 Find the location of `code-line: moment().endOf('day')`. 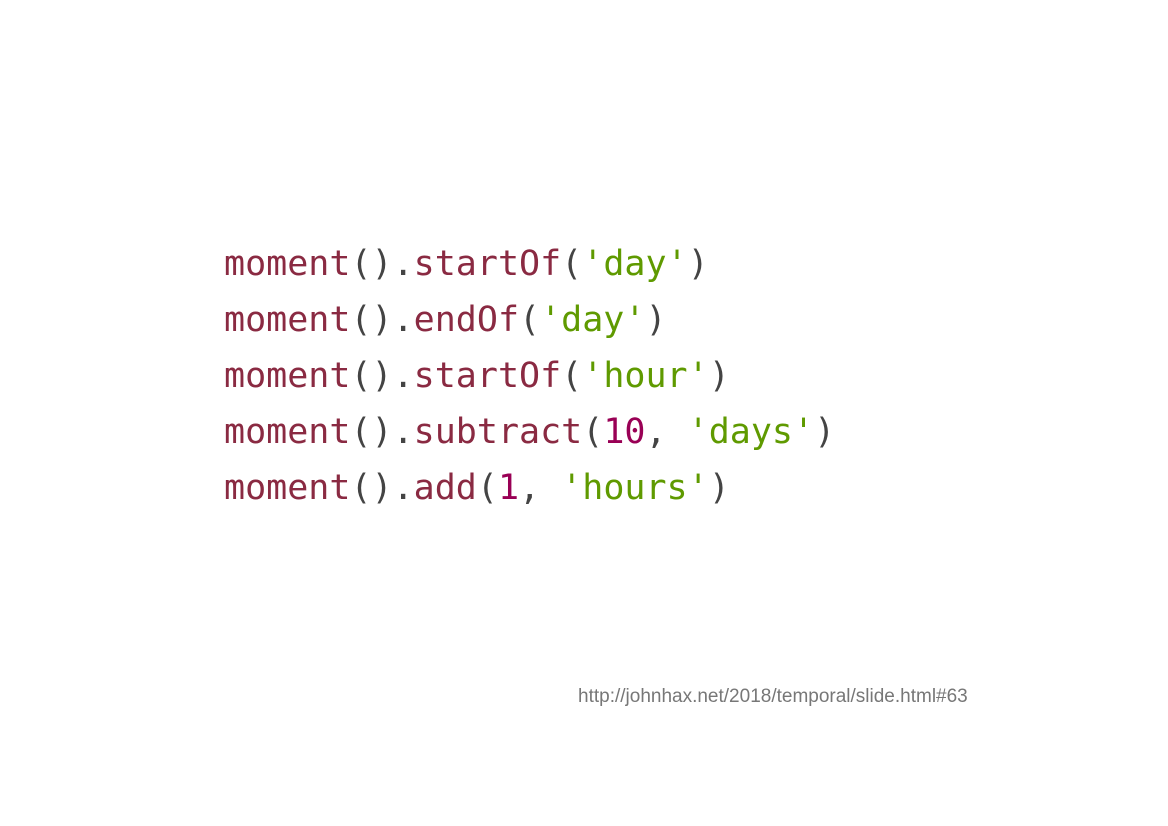

code-line: moment().endOf('day') is located at coordinates (529, 320).